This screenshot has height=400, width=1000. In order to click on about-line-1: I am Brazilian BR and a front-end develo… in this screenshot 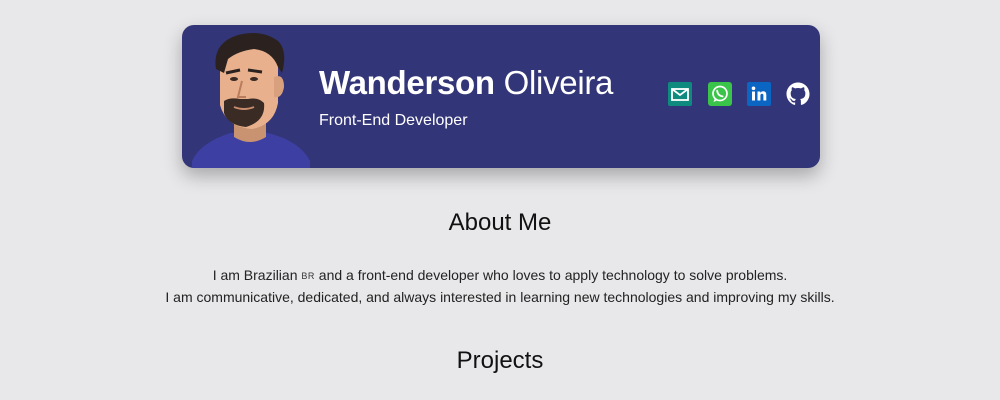, I will do `click(500, 276)`.